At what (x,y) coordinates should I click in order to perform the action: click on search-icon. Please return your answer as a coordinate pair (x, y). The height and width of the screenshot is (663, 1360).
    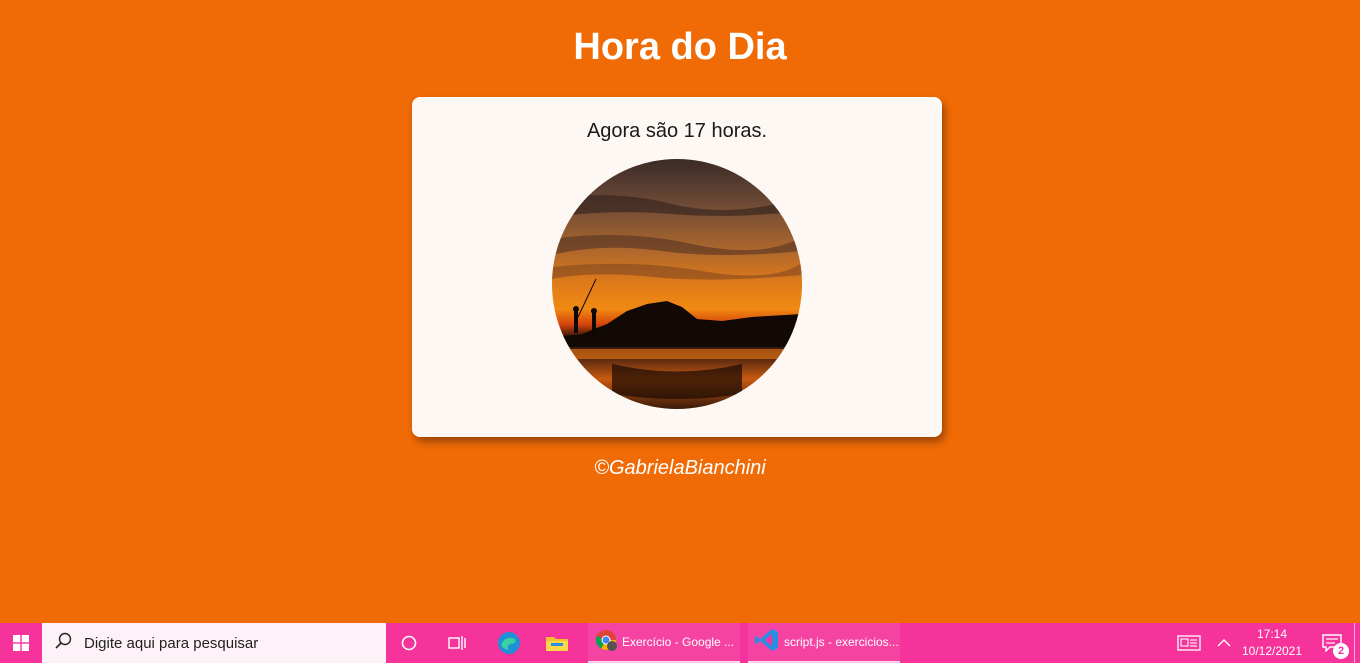
    Looking at the image, I should click on (63, 643).